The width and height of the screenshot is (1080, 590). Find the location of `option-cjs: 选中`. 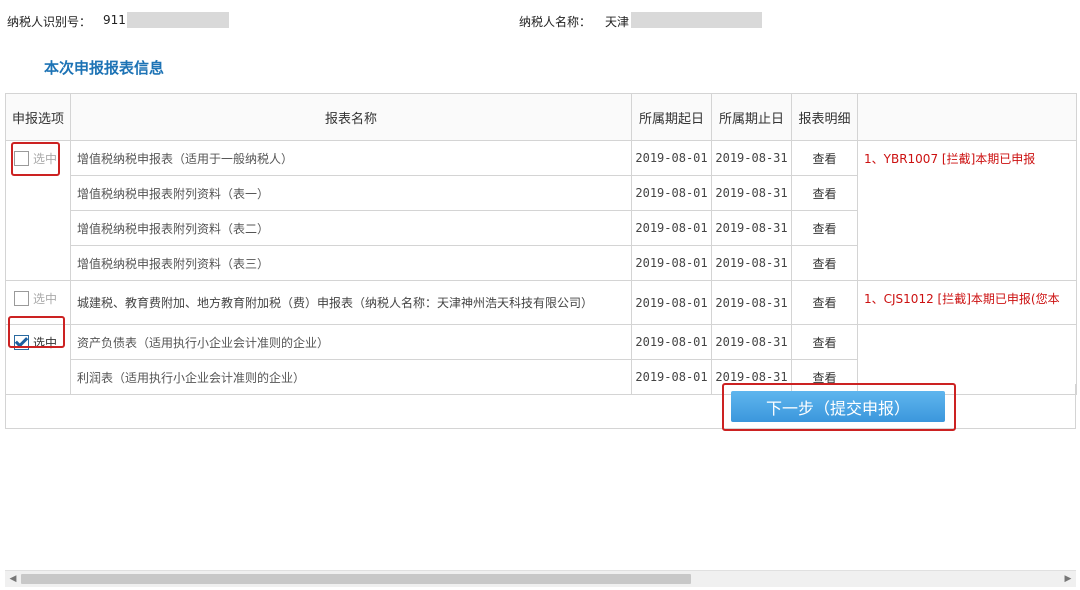

option-cjs: 选中 is located at coordinates (42, 298).